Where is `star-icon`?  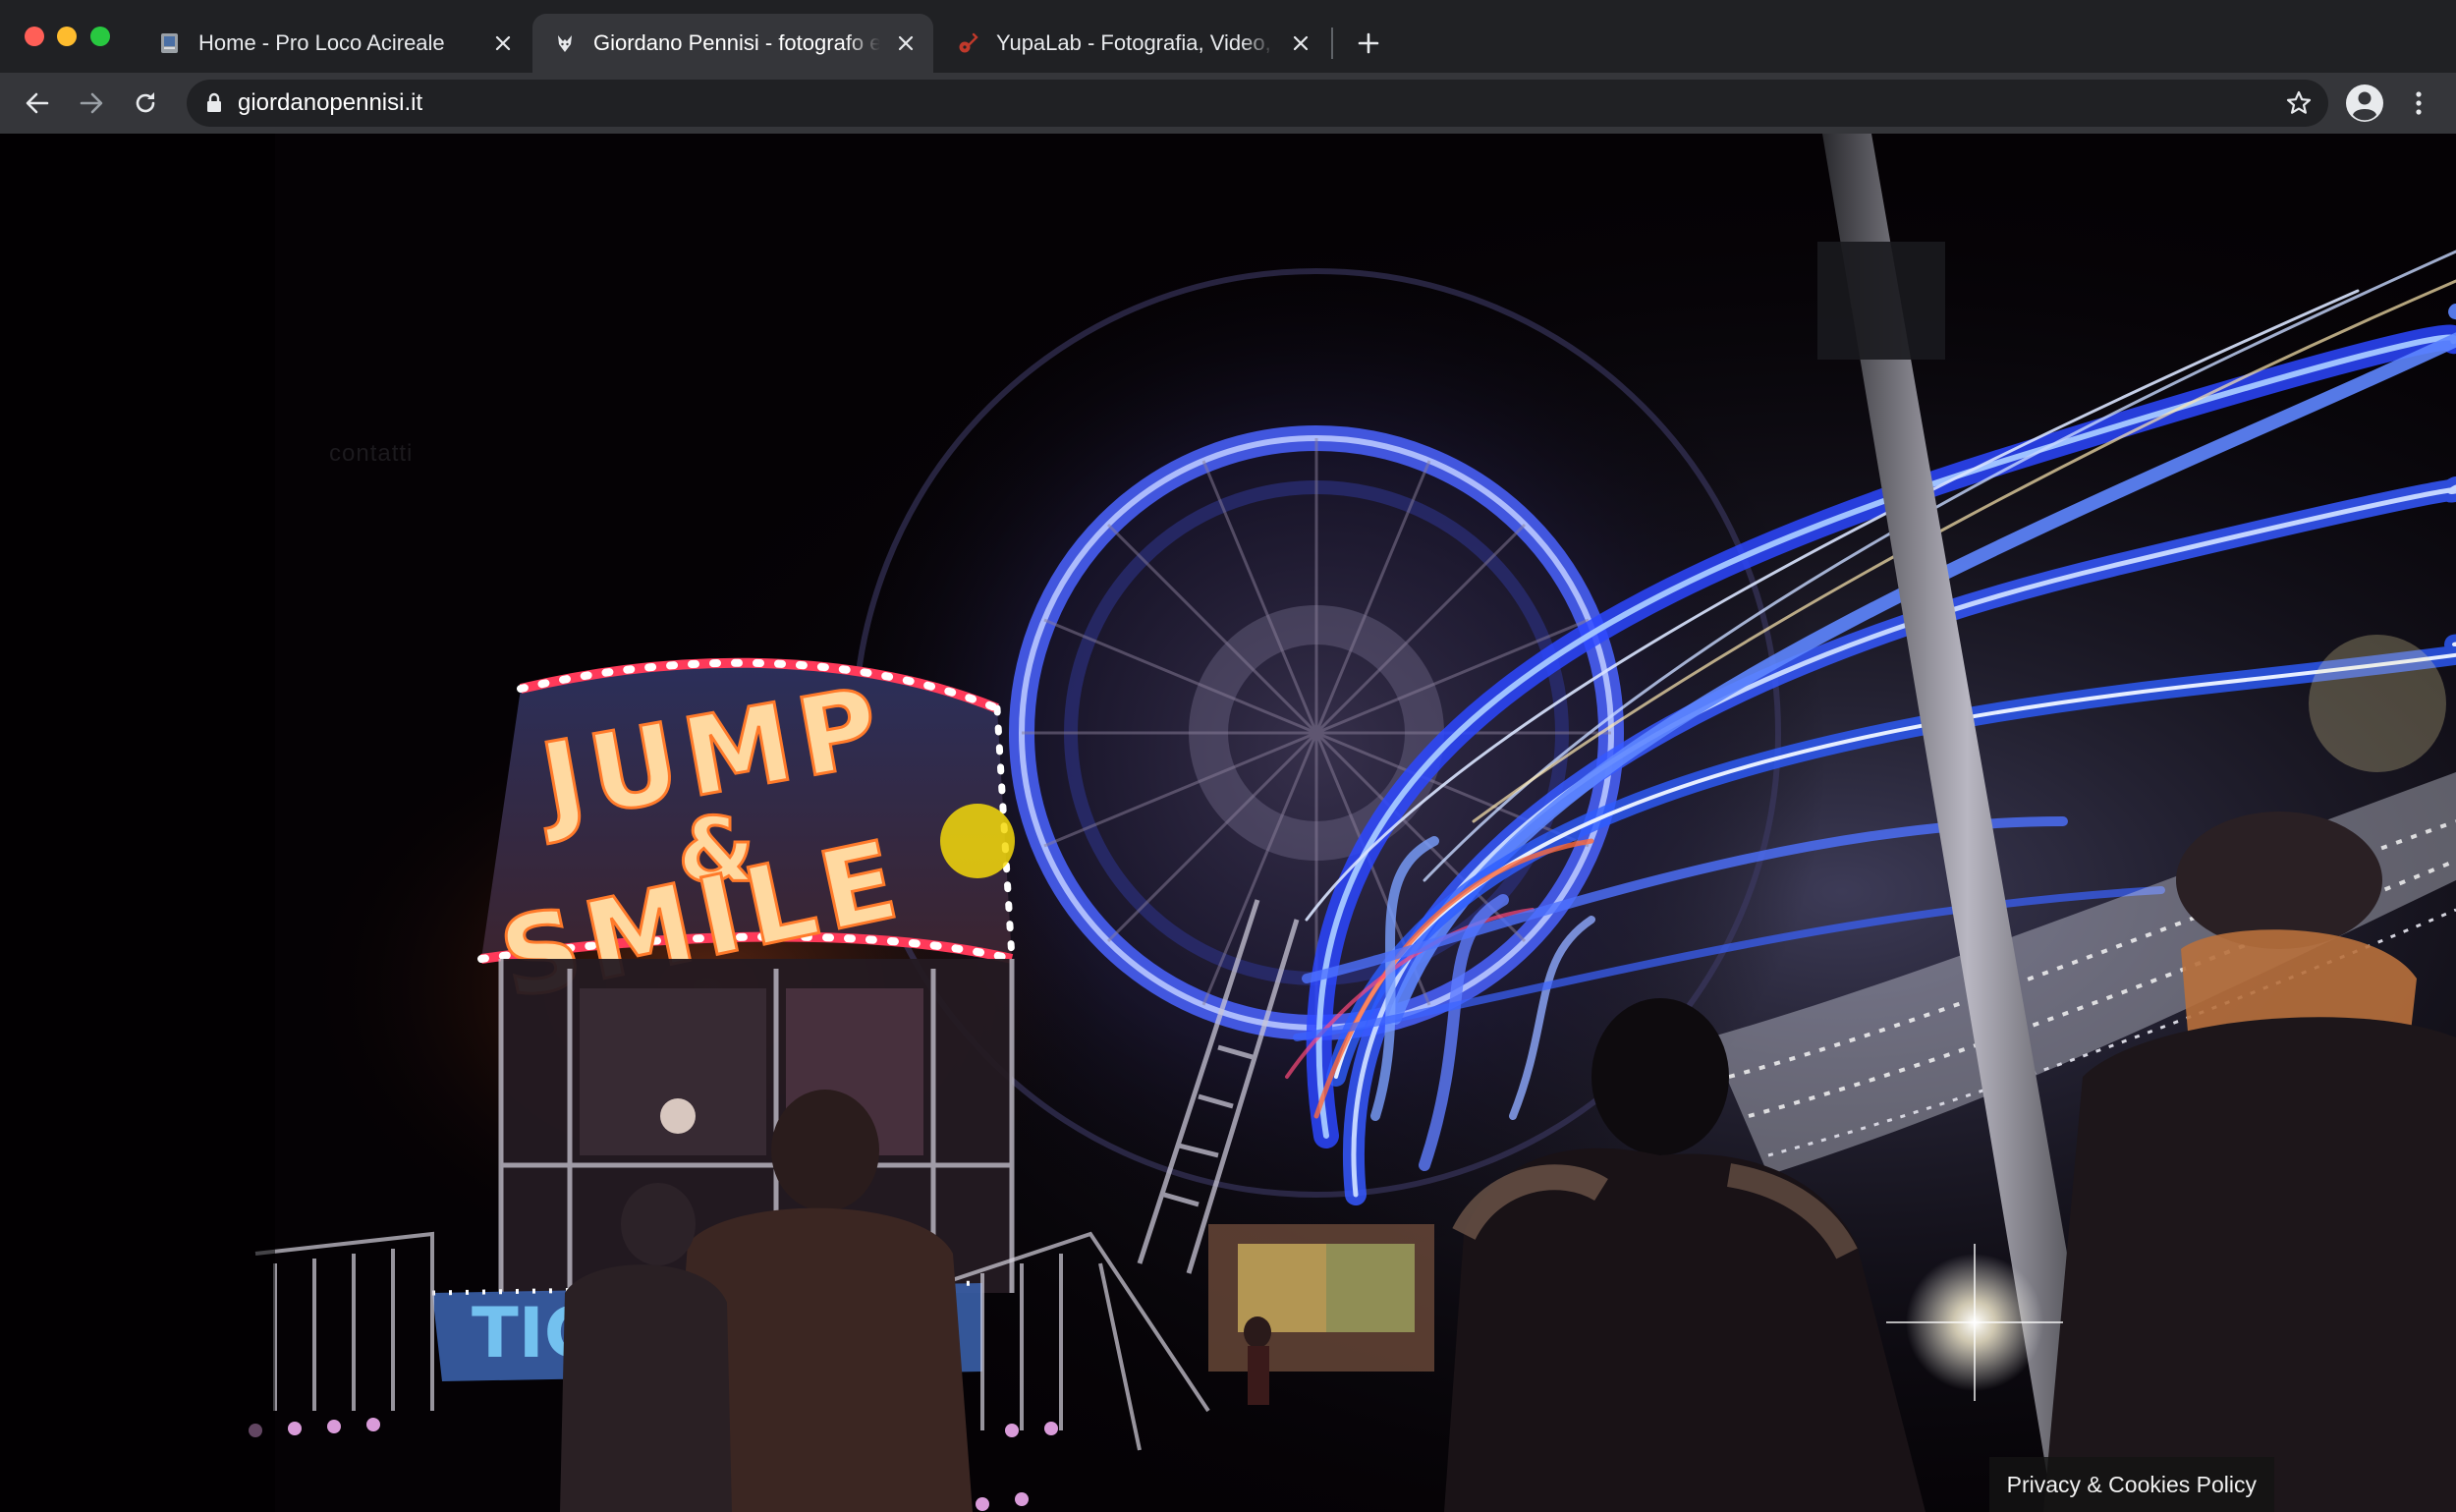 star-icon is located at coordinates (2299, 103).